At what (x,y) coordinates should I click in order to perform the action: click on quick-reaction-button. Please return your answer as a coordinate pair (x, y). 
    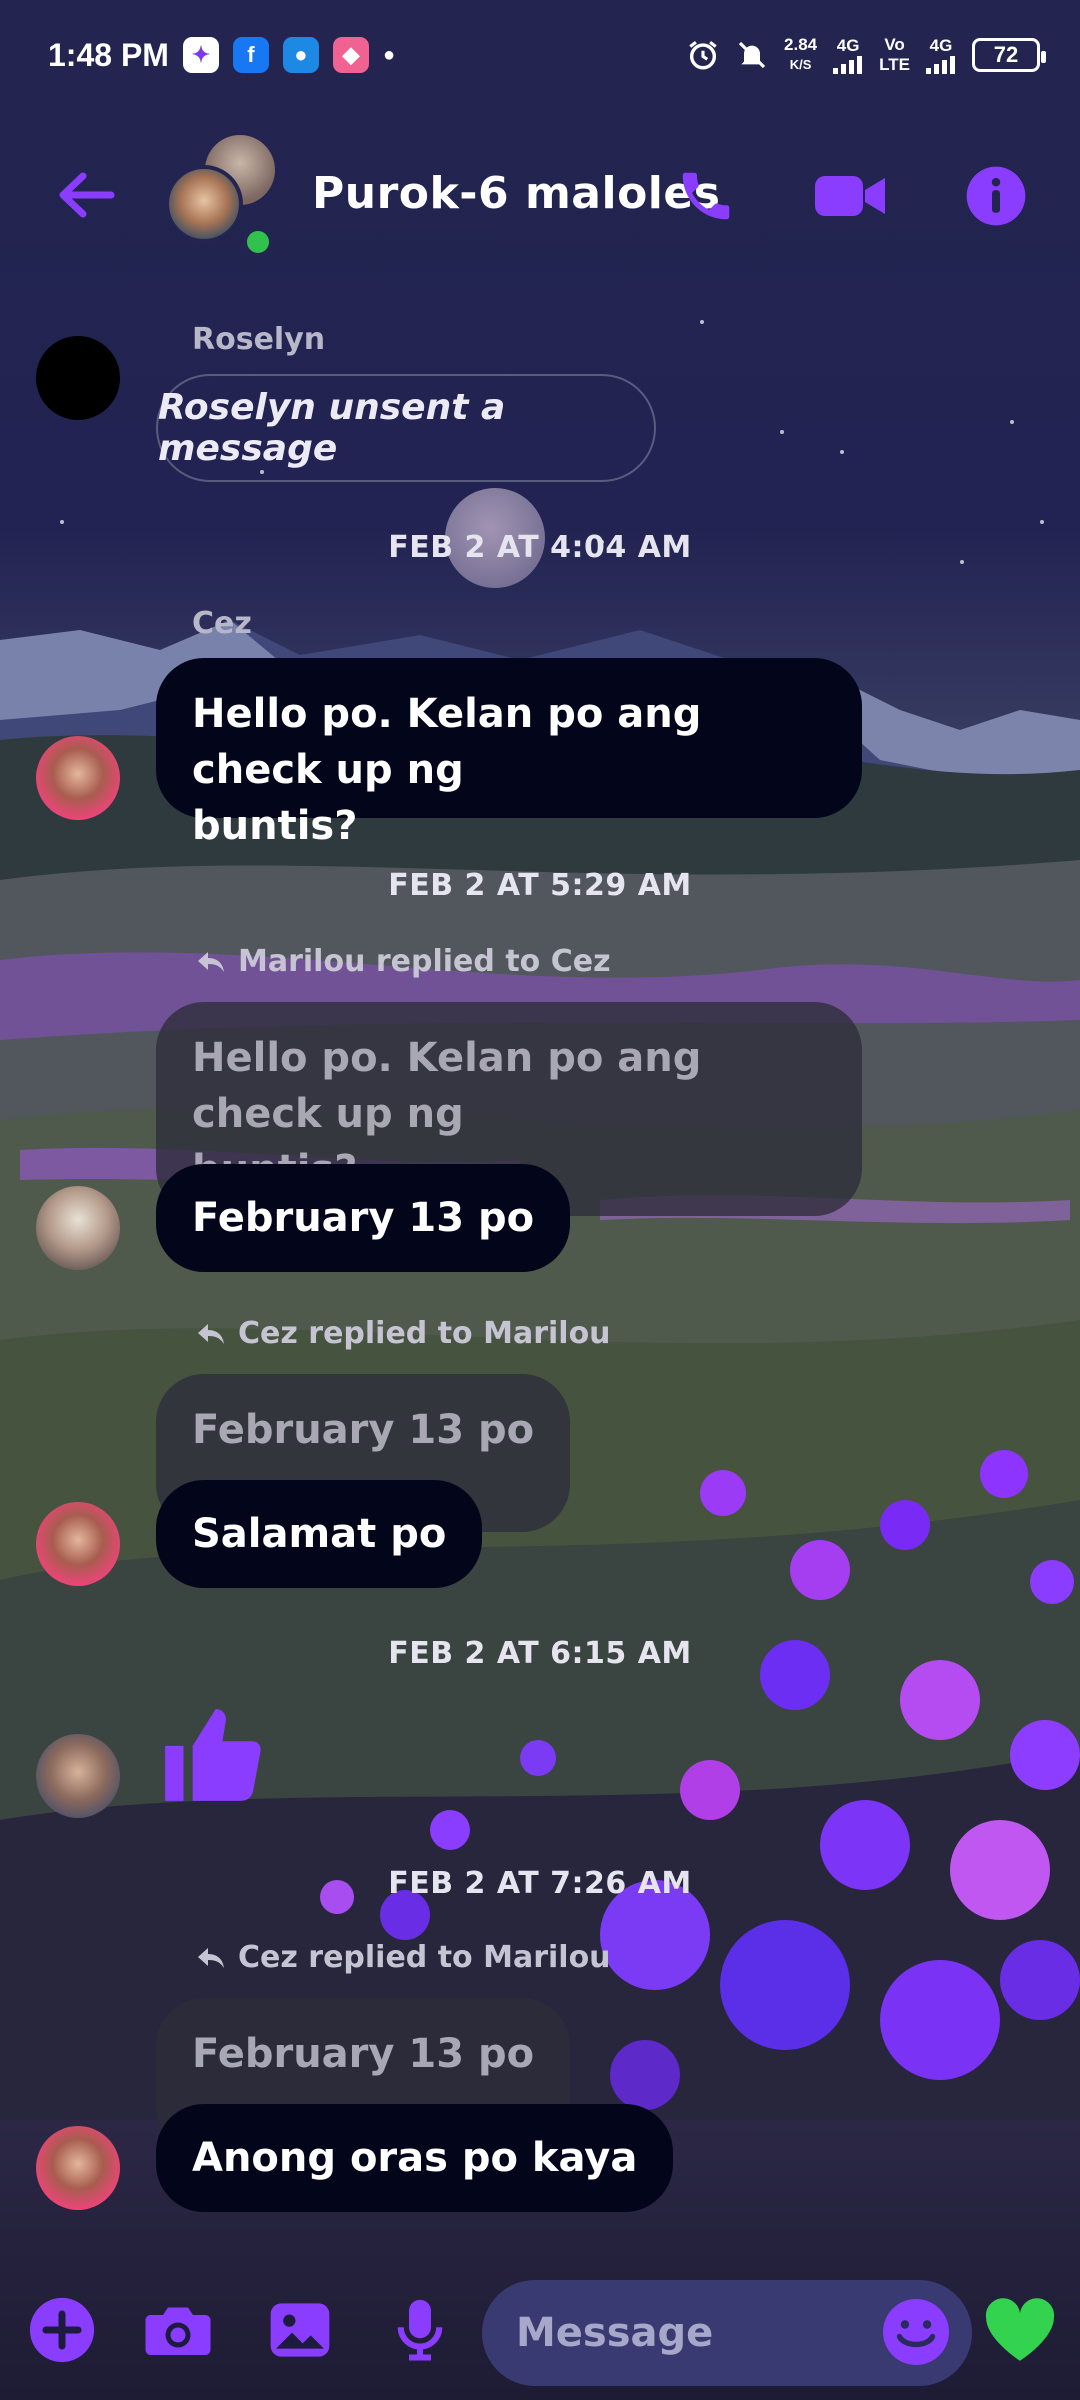
    Looking at the image, I should click on (1020, 2330).